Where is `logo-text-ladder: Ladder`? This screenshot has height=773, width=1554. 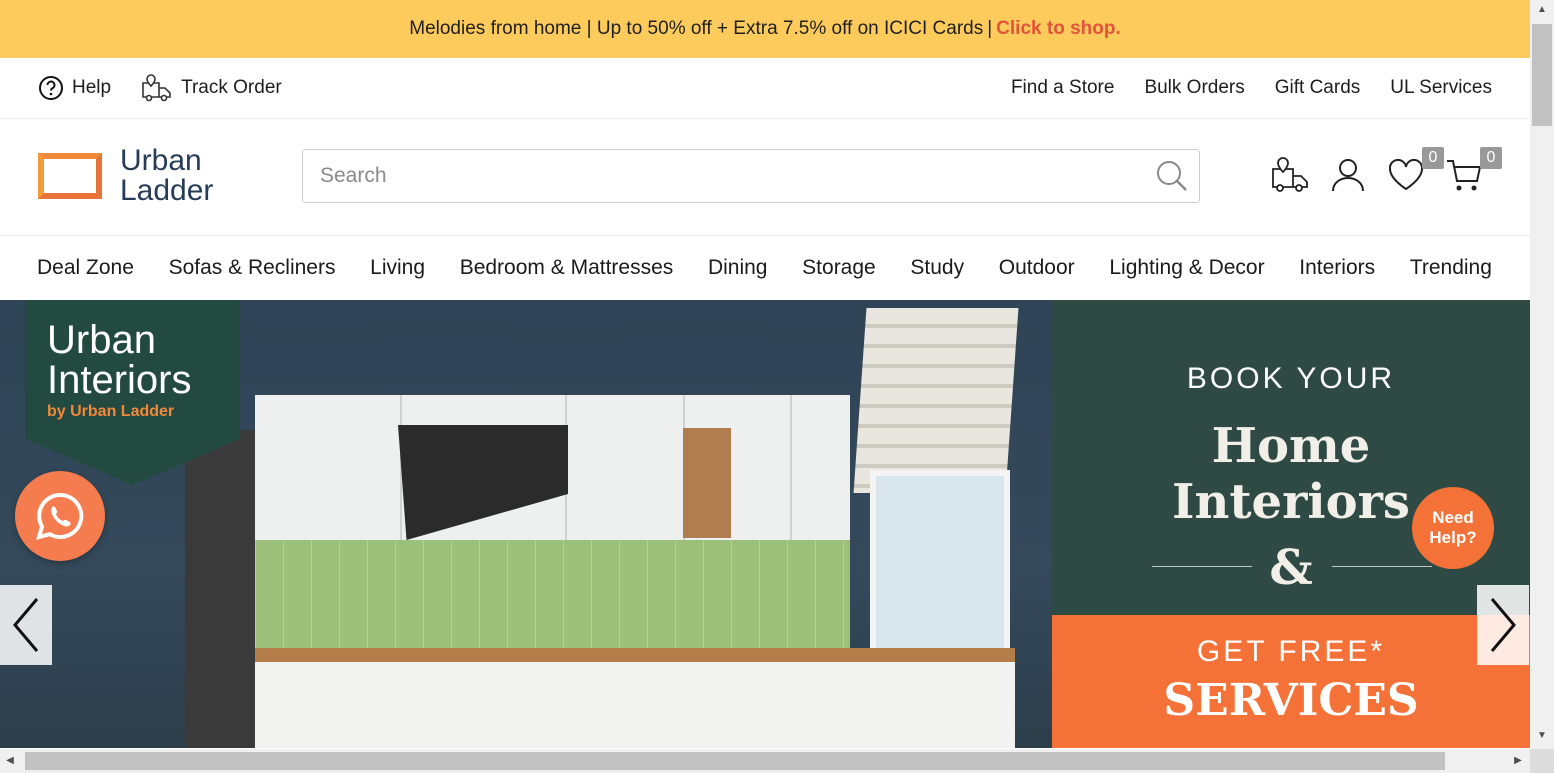 logo-text-ladder: Ladder is located at coordinates (167, 190).